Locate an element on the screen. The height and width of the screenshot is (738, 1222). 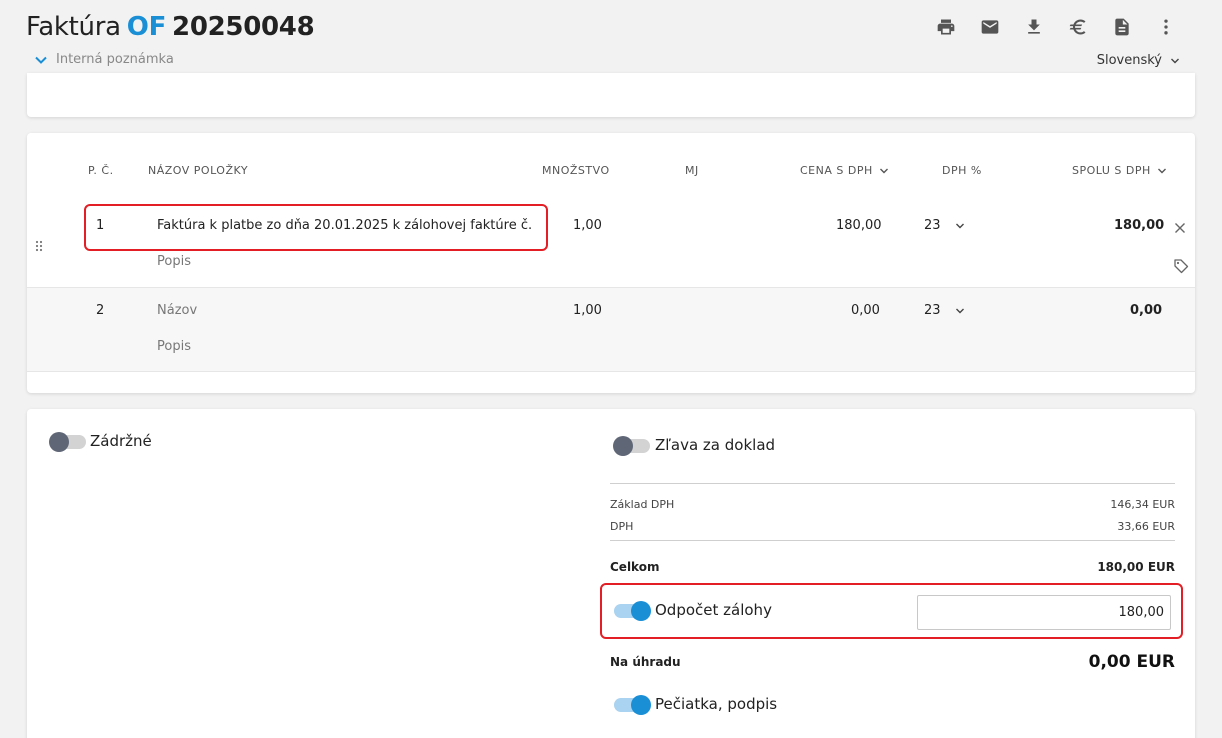
col-header-vat: DPH % is located at coordinates (962, 170).